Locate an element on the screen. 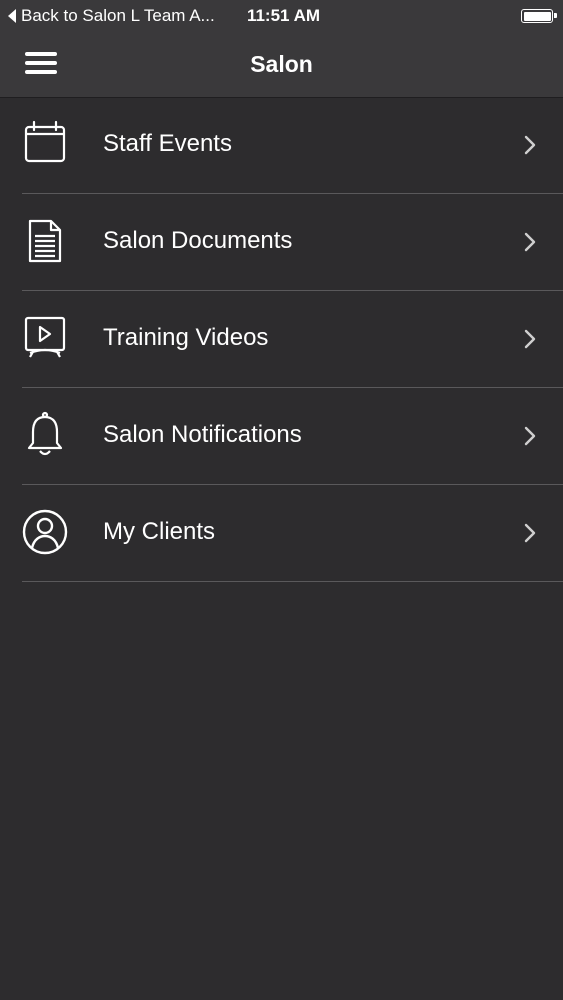 This screenshot has width=563, height=1000. video-screen-icon is located at coordinates (45, 337).